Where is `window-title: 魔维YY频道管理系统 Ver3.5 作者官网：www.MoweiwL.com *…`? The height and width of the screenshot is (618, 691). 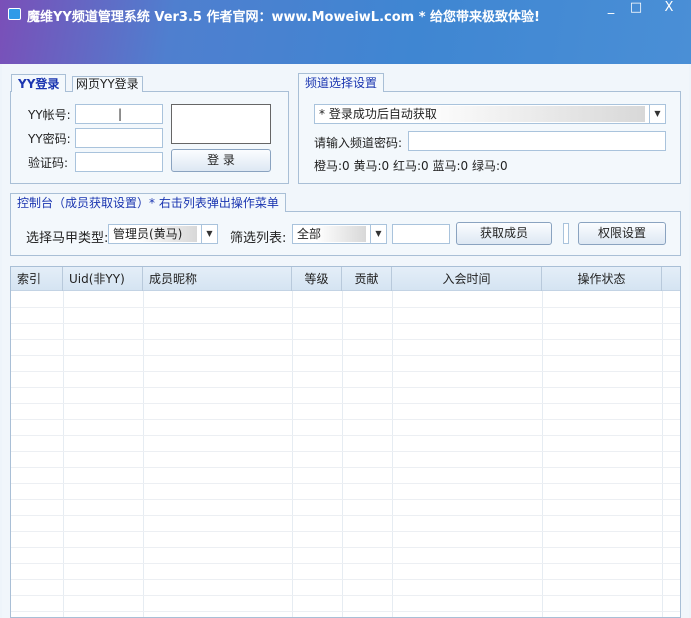
window-title: 魔维YY频道管理系统 Ver3.5 作者官网：www.MoweiwL.com *… is located at coordinates (283, 17).